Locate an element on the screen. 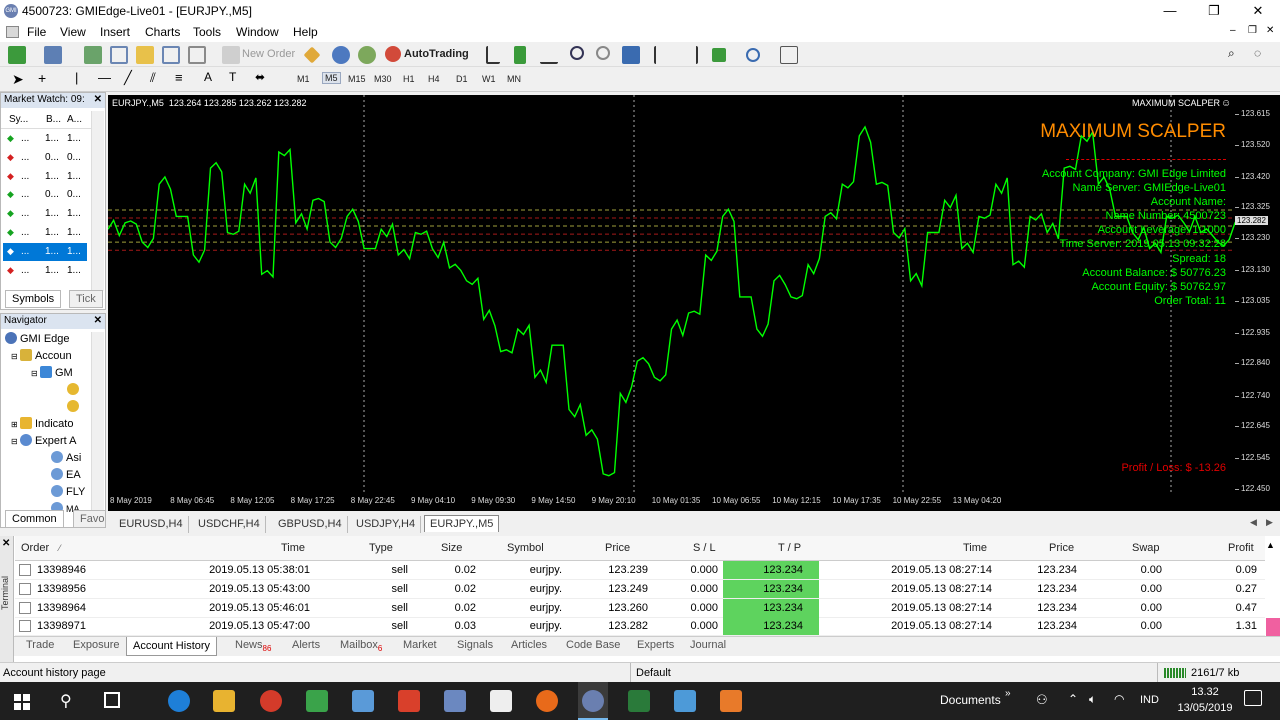 The height and width of the screenshot is (720, 1280). tab-favorites: Favo is located at coordinates (89, 518).